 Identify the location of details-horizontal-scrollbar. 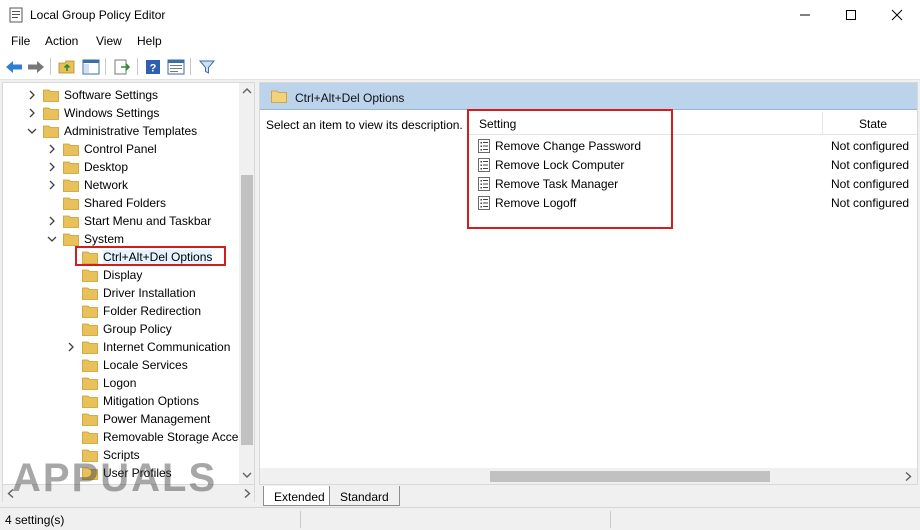
(588, 476).